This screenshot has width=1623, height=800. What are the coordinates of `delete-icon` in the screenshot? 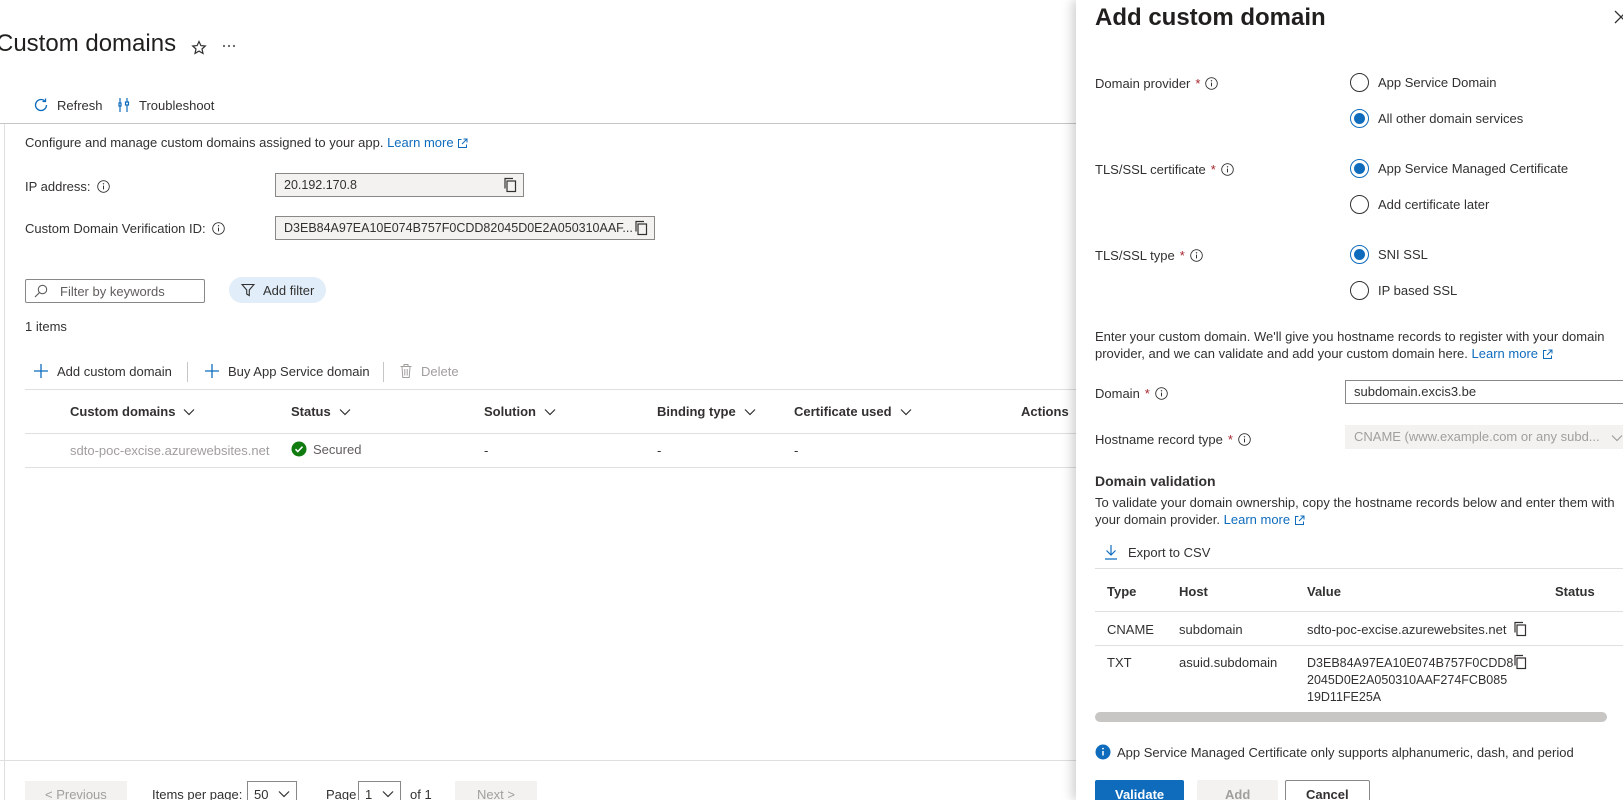 It's located at (406, 371).